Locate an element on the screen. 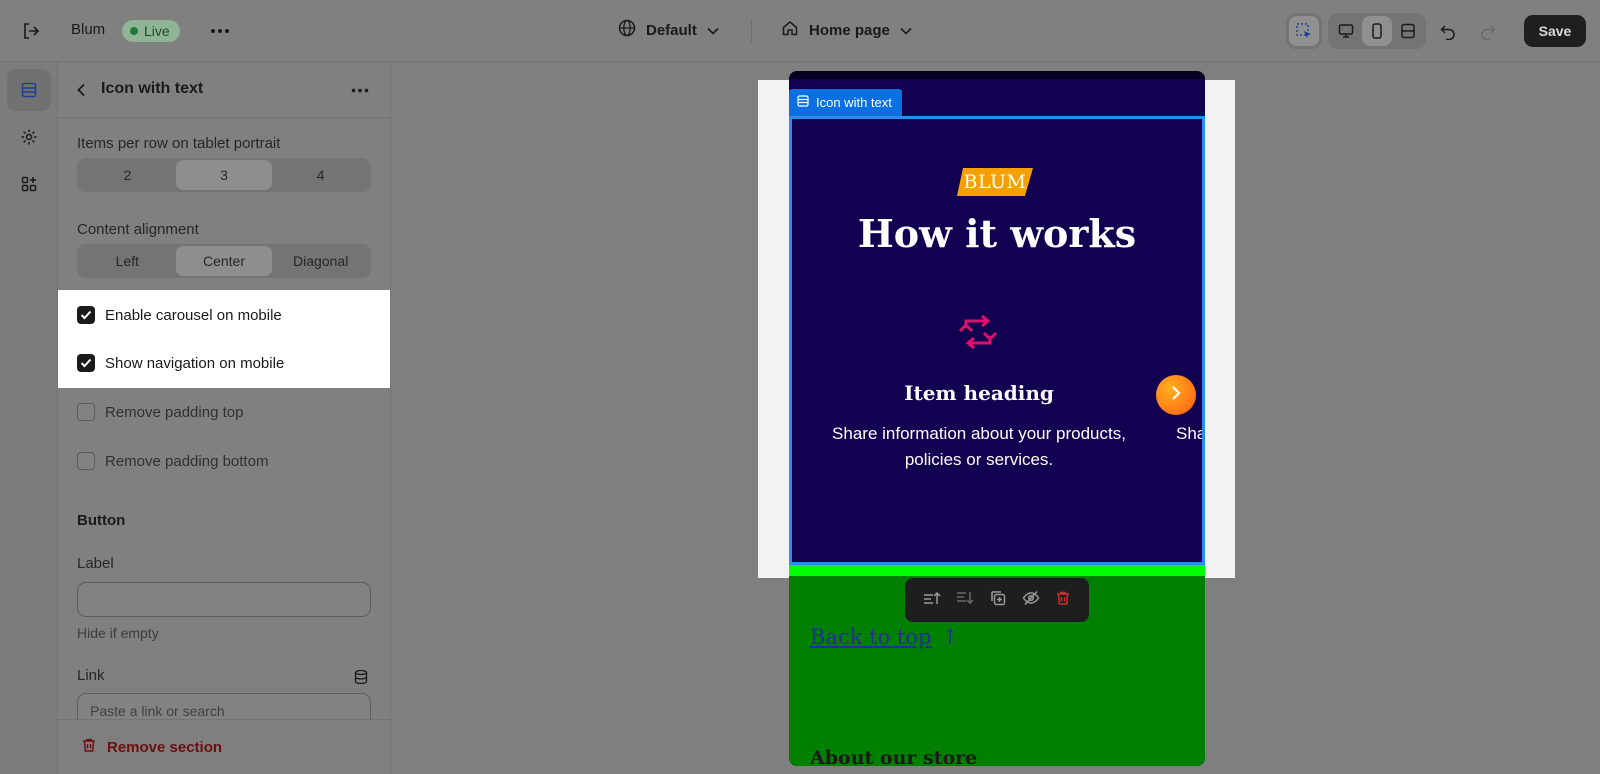 Image resolution: width=1600 pixels, height=774 pixels. inspector-icon is located at coordinates (1304, 31).